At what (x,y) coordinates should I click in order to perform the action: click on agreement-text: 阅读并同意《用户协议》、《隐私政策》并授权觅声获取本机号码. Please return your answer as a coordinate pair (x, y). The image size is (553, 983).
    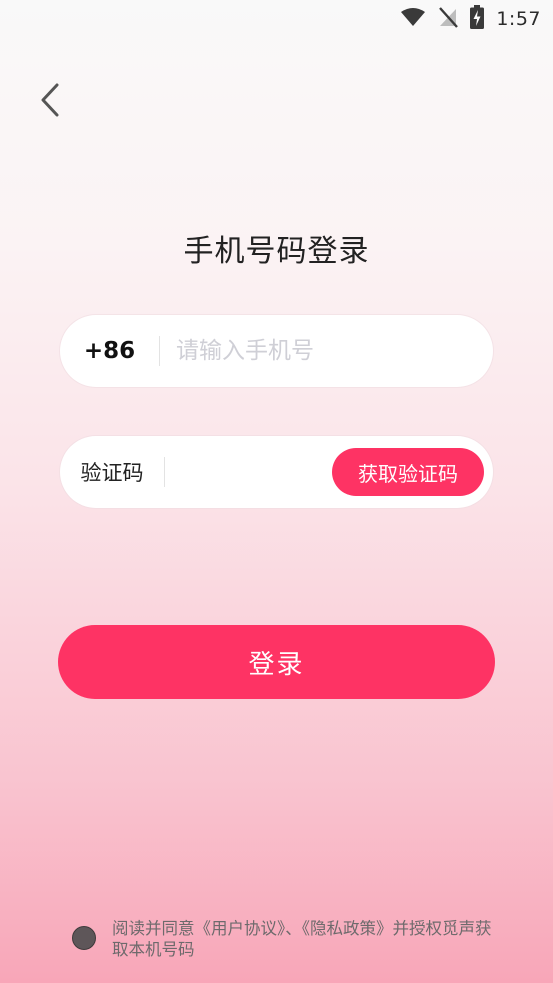
    Looking at the image, I should click on (302, 939).